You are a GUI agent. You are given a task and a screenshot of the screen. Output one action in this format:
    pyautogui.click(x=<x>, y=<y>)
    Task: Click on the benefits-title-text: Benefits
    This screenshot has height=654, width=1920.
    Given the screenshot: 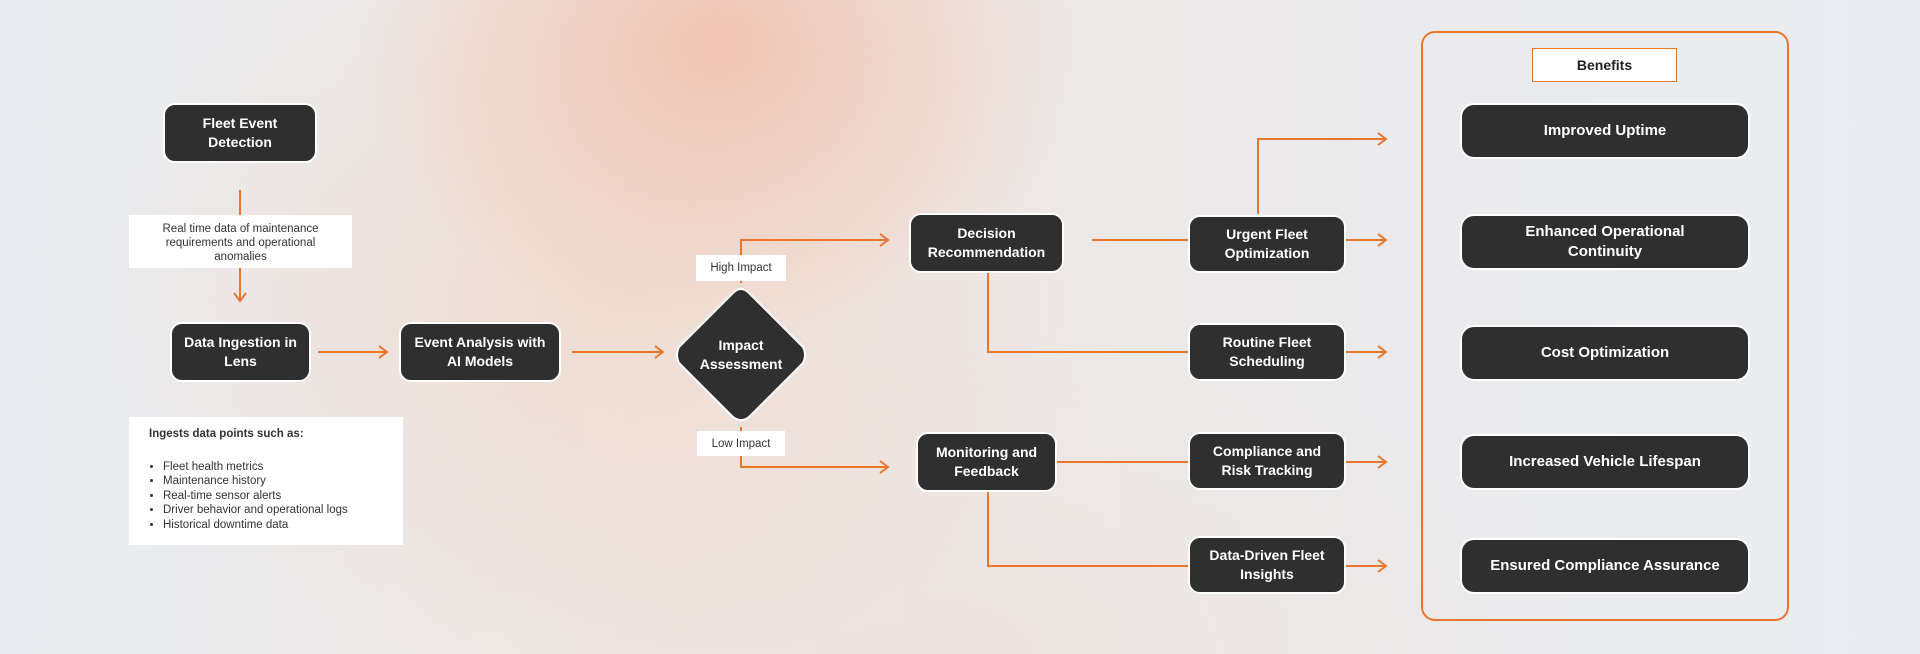 What is the action you would take?
    pyautogui.click(x=1604, y=65)
    